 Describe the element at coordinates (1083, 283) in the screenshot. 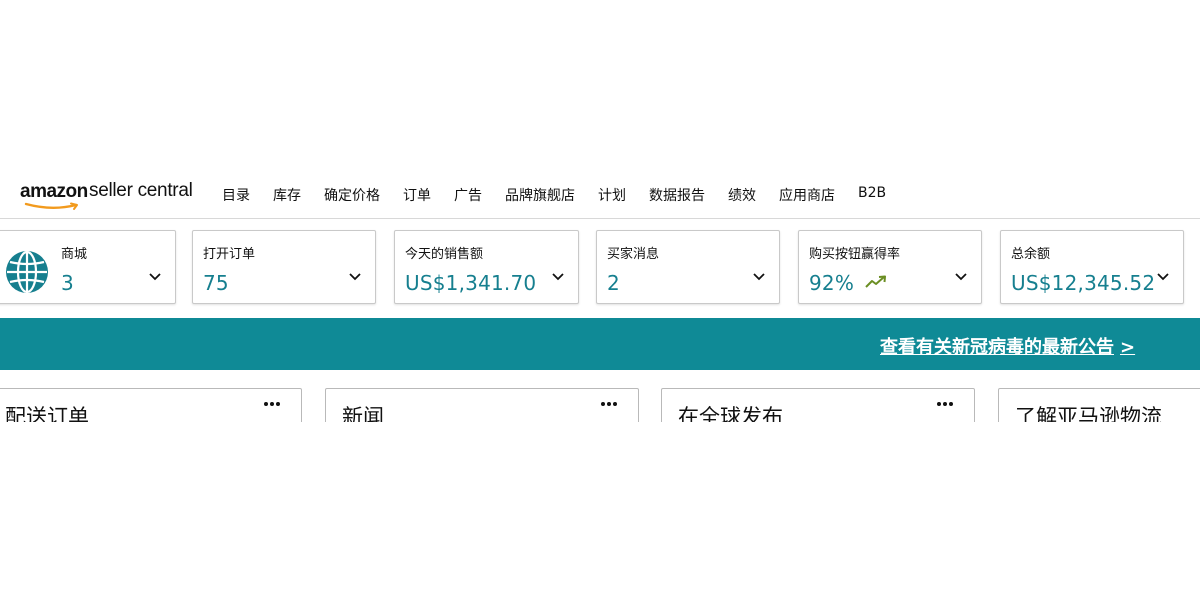

I see `card-value: US$12,345.52` at that location.